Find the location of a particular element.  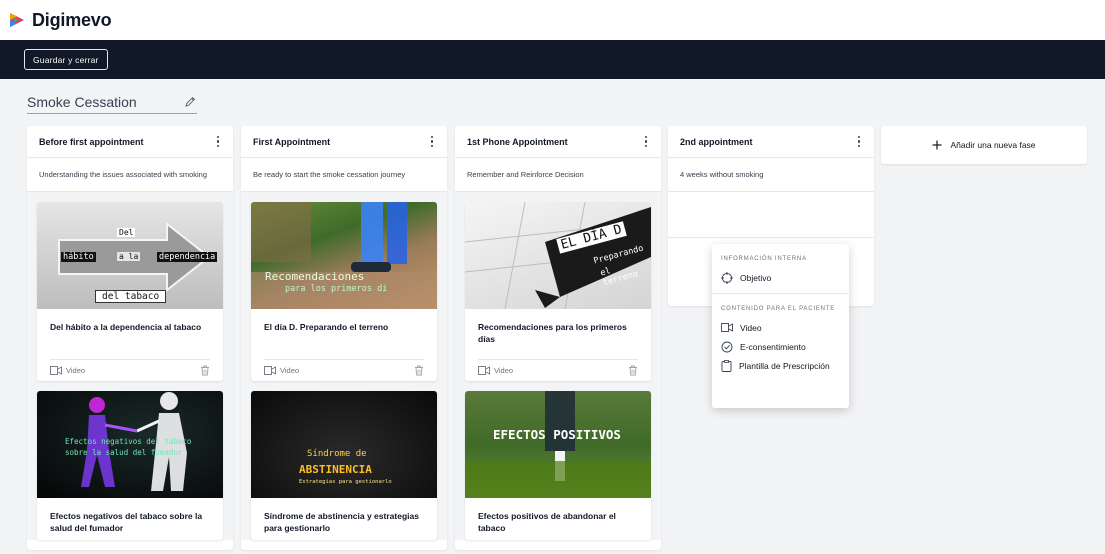

card-thumbnail: Recomendaciones para los primeros di is located at coordinates (344, 255).